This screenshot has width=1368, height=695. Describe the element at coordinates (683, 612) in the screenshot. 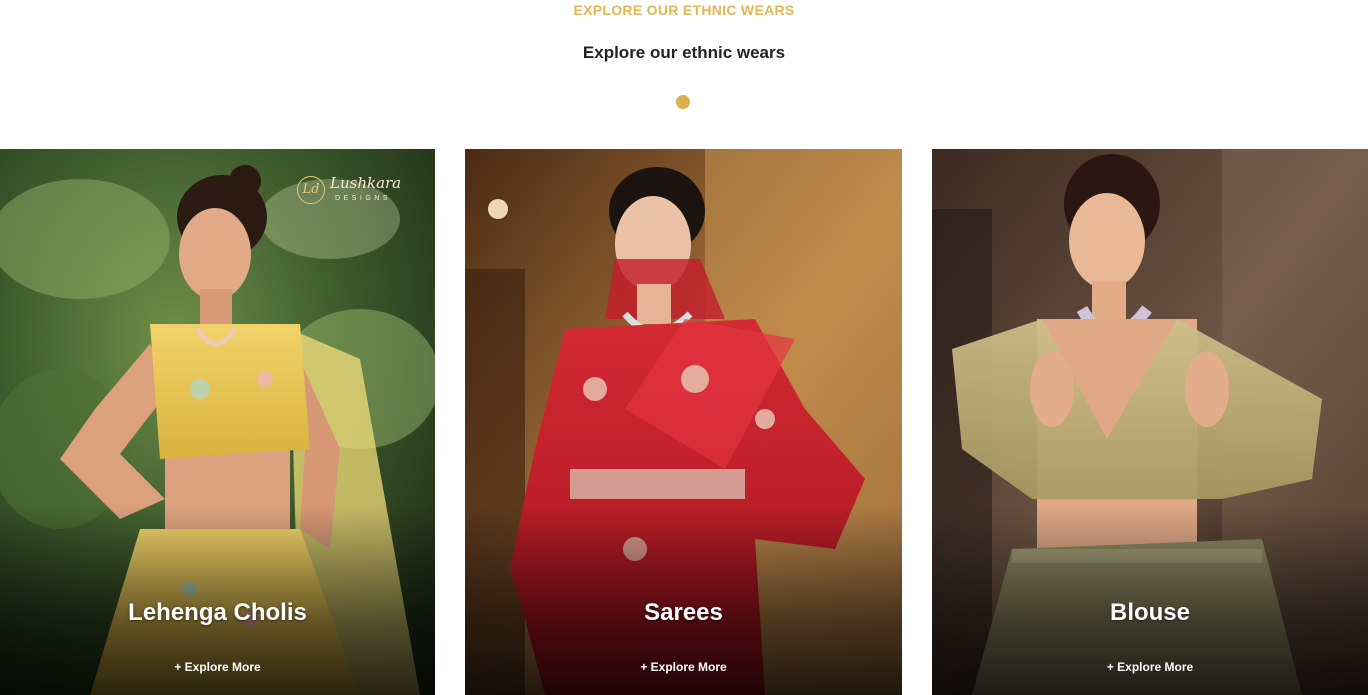

I see `card-title: Sarees` at that location.